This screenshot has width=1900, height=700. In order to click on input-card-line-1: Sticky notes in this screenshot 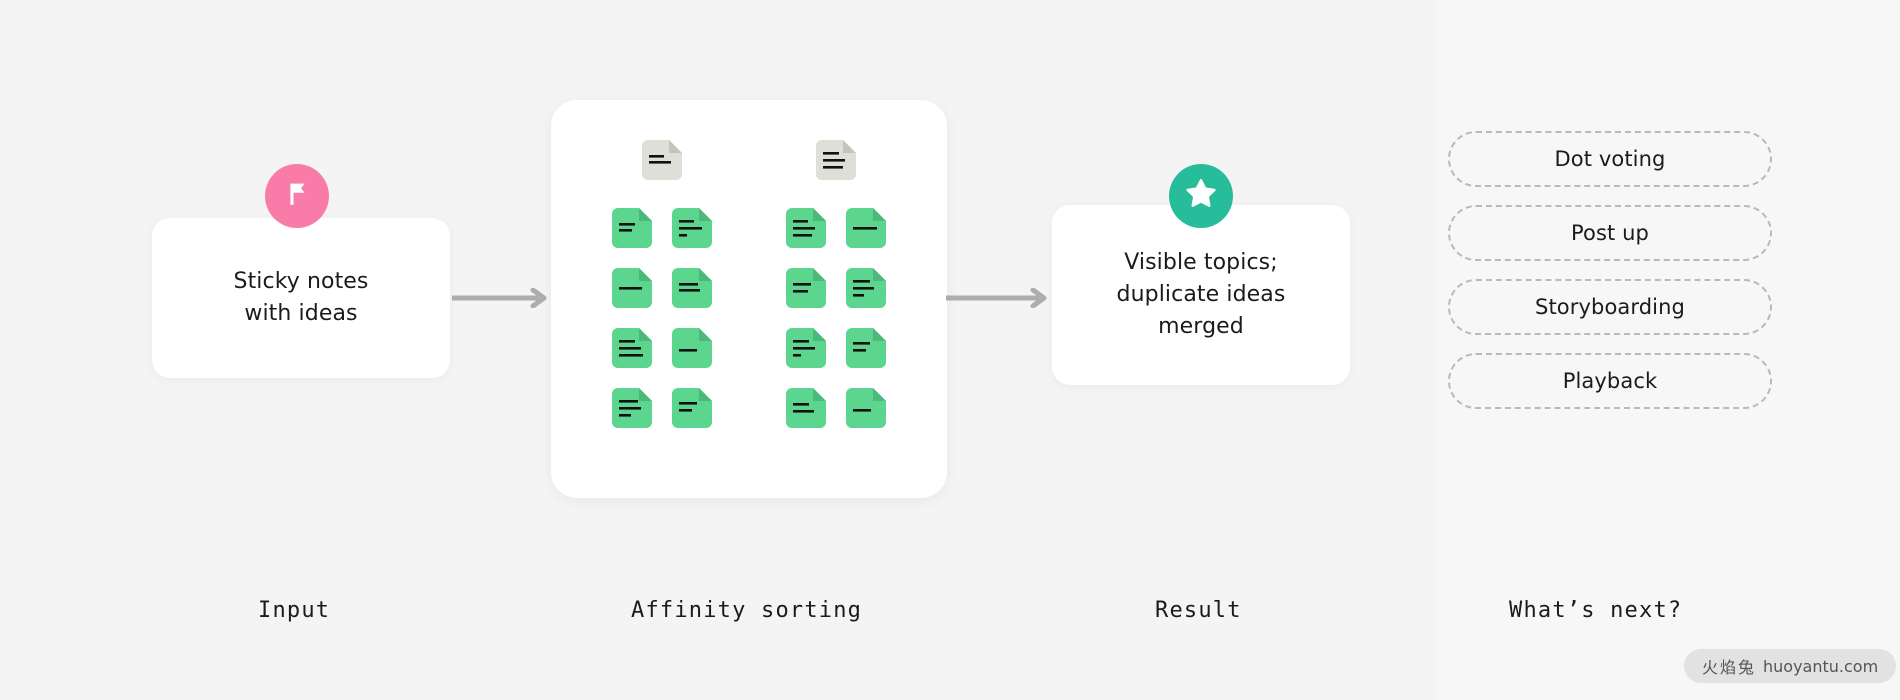, I will do `click(301, 281)`.